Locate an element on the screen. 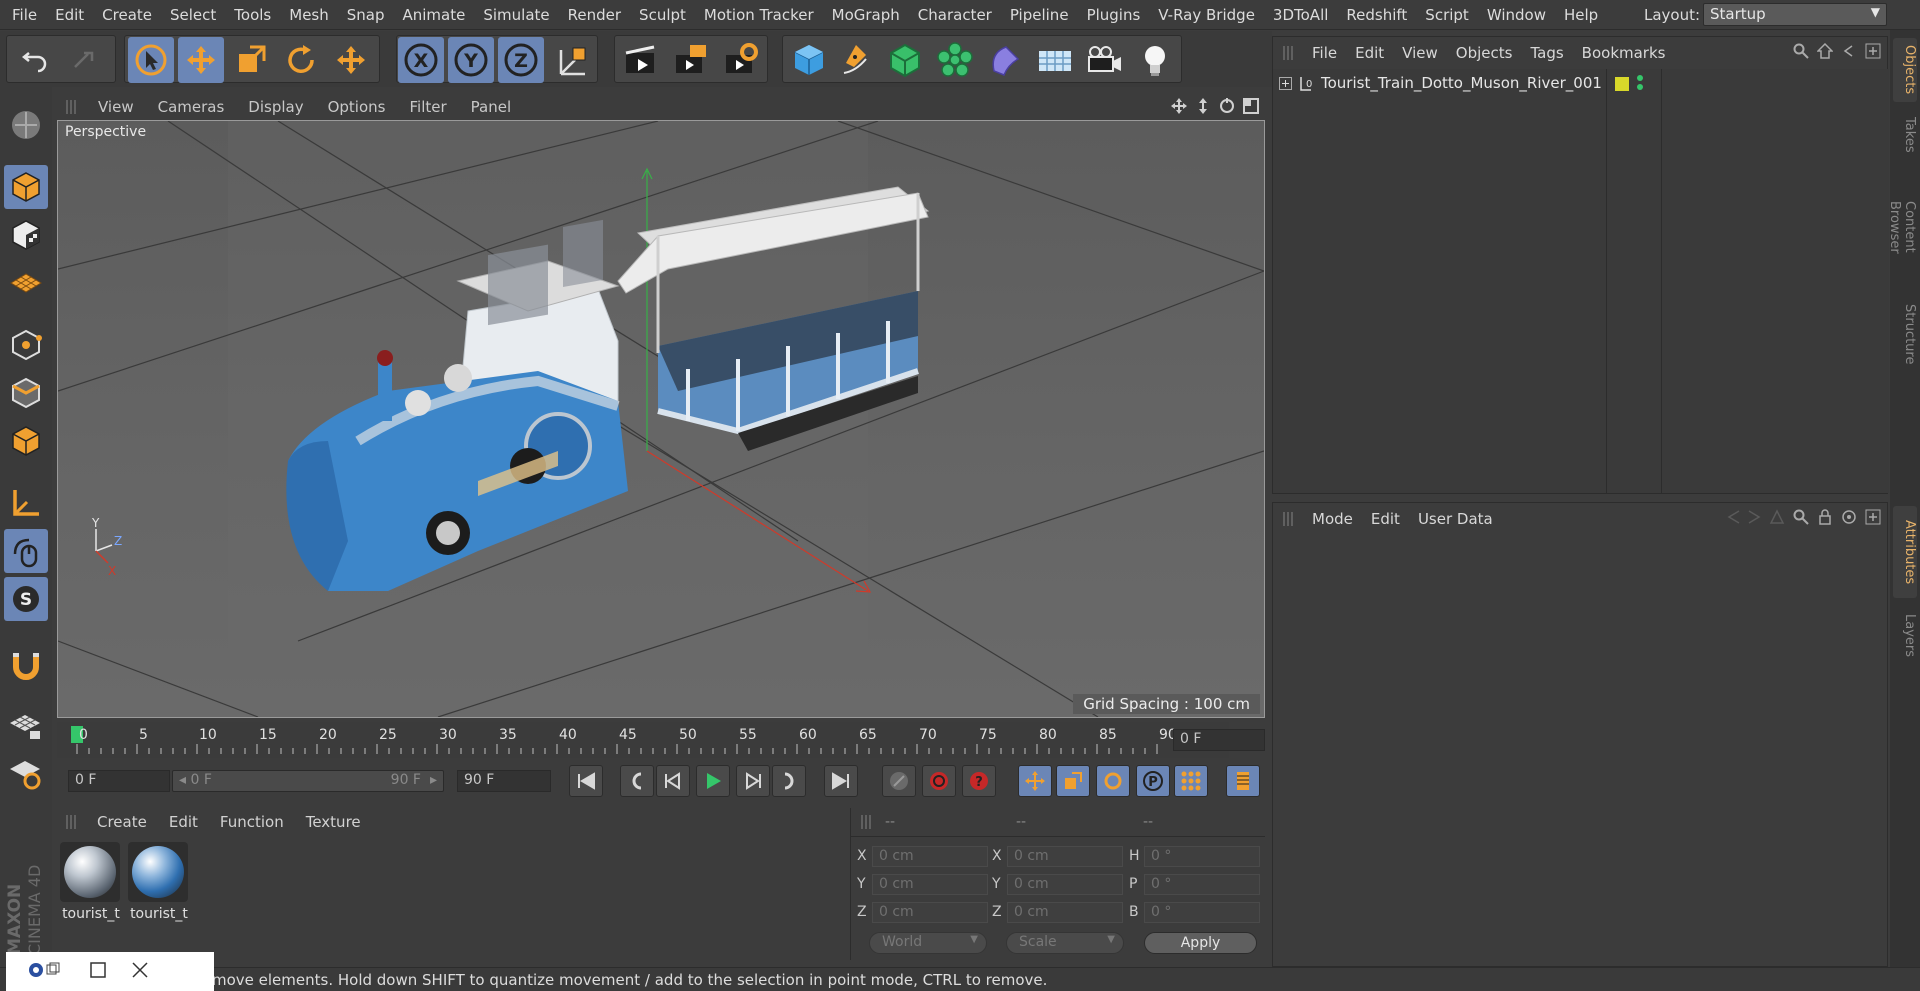  menu-script: Script is located at coordinates (1447, 15).